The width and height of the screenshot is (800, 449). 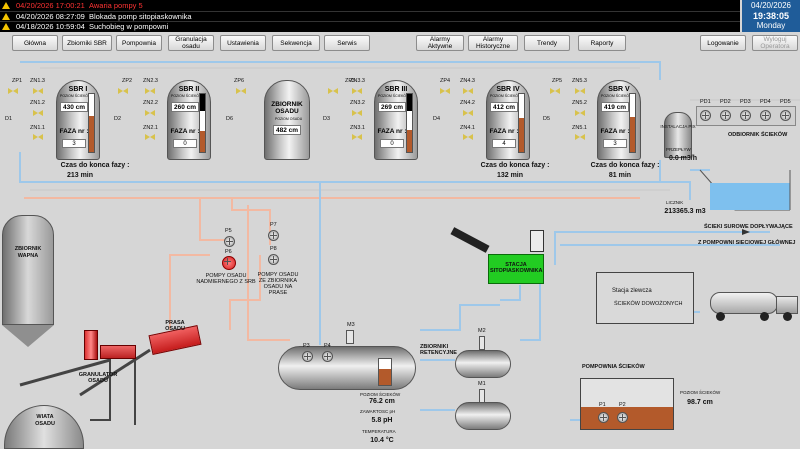 I want to click on ph-value: 5.8 pH, so click(x=382, y=420).